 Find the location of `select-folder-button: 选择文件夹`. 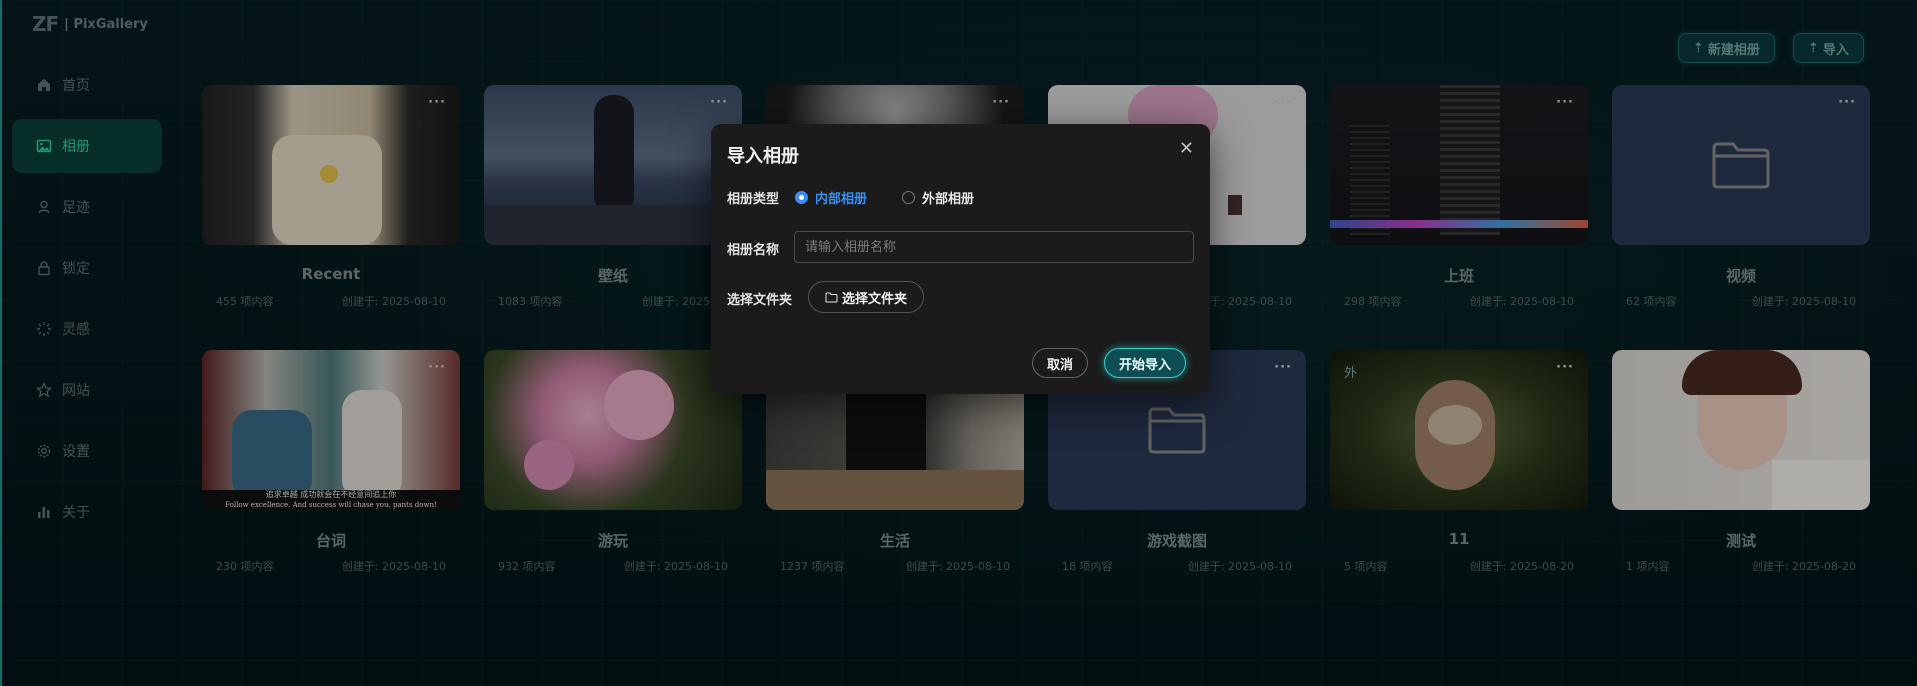

select-folder-button: 选择文件夹 is located at coordinates (866, 297).